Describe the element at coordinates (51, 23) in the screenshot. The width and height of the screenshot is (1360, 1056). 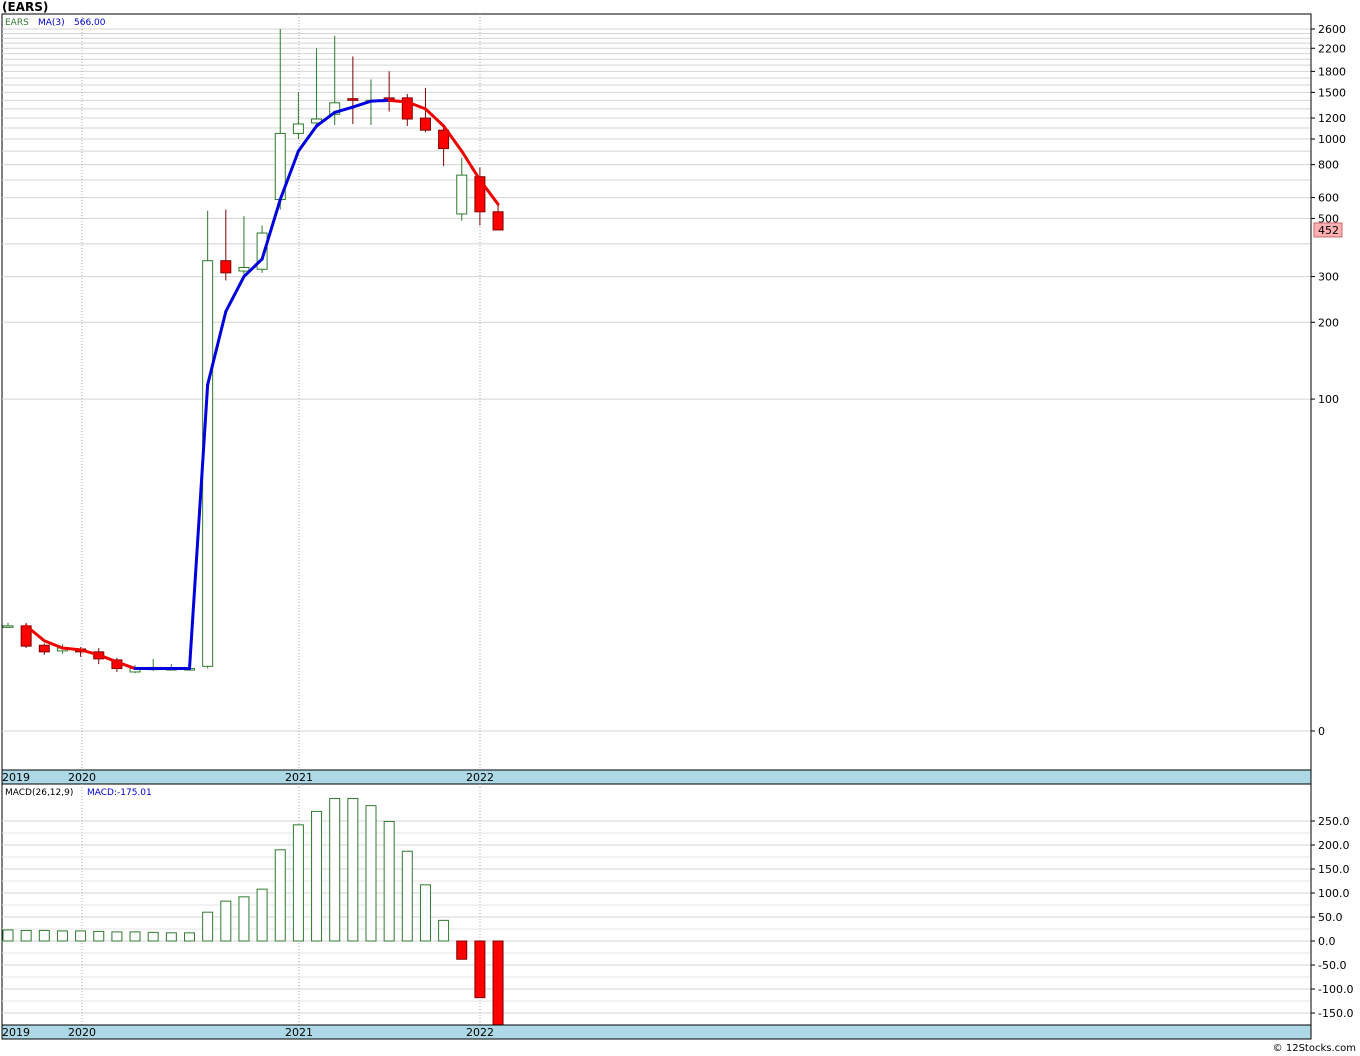
I see `legend-ma-label: MA(3)` at that location.